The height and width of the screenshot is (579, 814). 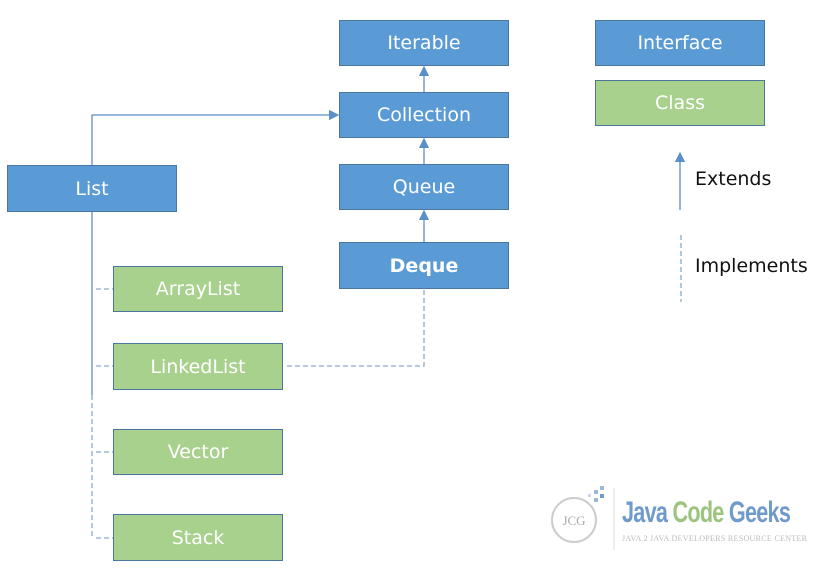 I want to click on node-vector: Vector, so click(x=198, y=452).